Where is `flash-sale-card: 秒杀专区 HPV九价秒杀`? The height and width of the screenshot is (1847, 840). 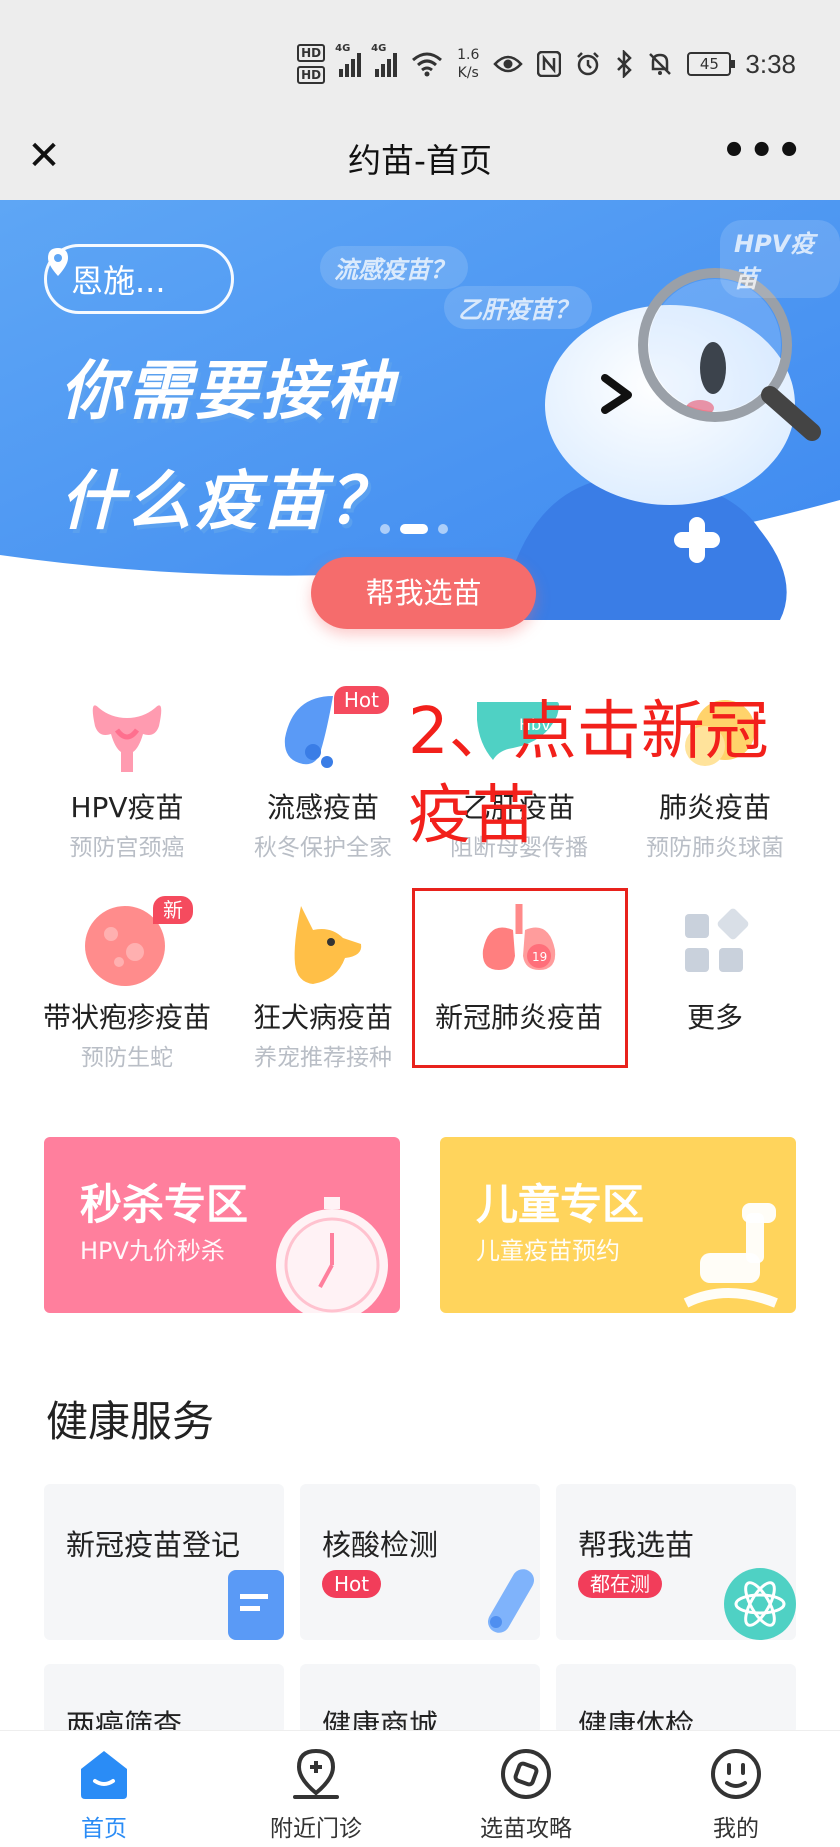
flash-sale-card: 秒杀专区 HPV九价秒杀 is located at coordinates (222, 1225).